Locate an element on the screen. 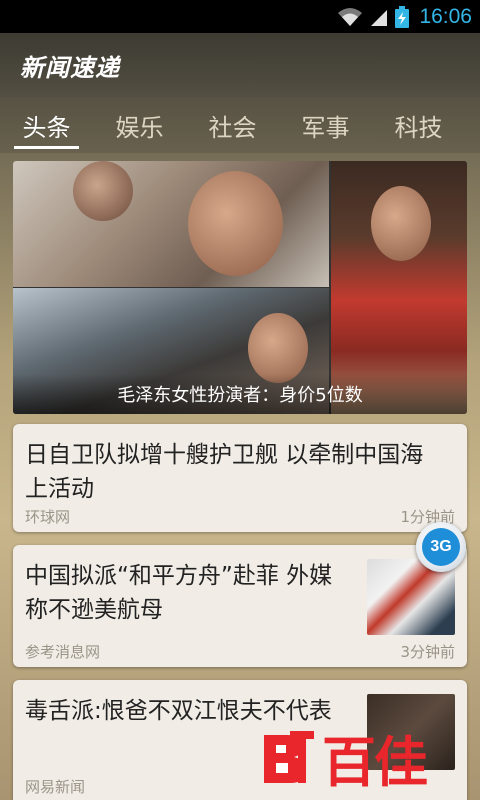 The width and height of the screenshot is (480, 800). watermark-logo: 百佳 is located at coordinates (358, 758).